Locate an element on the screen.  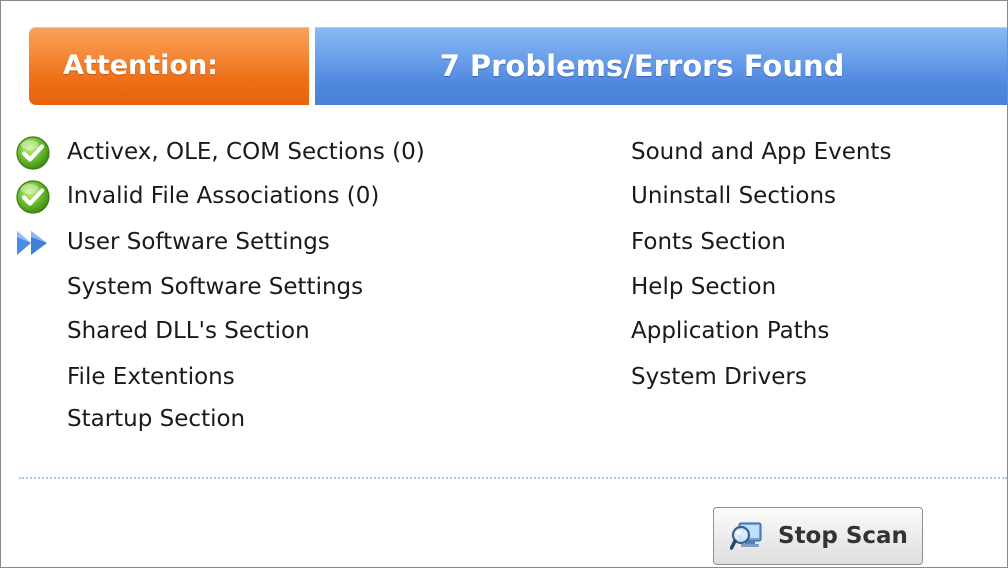
problems-banner: 7 Problems/Errors Found is located at coordinates (661, 66).